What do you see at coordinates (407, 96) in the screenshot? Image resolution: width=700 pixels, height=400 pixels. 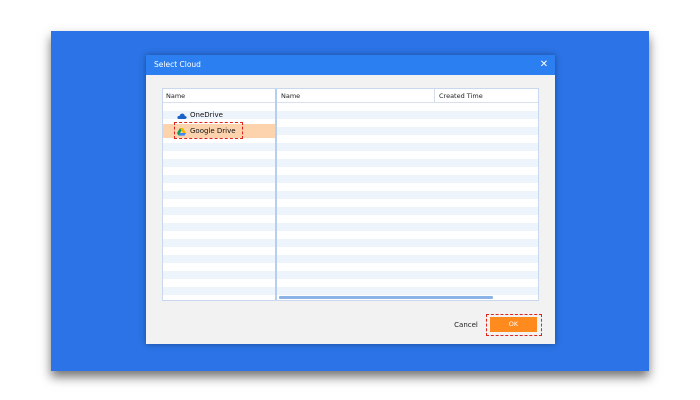 I see `file-list-header: Name Created Time` at bounding box center [407, 96].